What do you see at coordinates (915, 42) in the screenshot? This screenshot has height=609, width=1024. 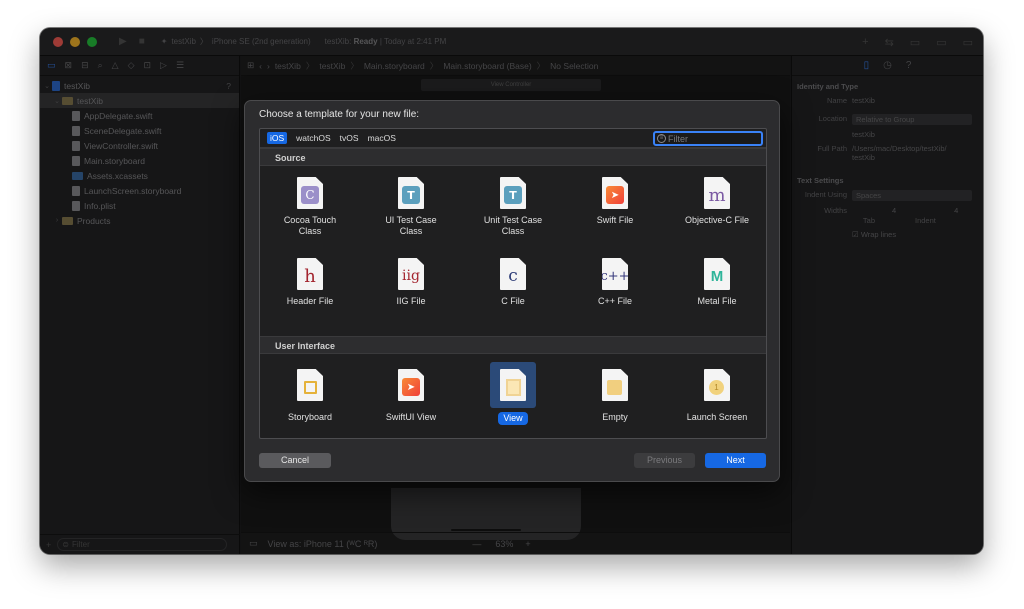 I see `navigator-toggle-icon: ▭` at bounding box center [915, 42].